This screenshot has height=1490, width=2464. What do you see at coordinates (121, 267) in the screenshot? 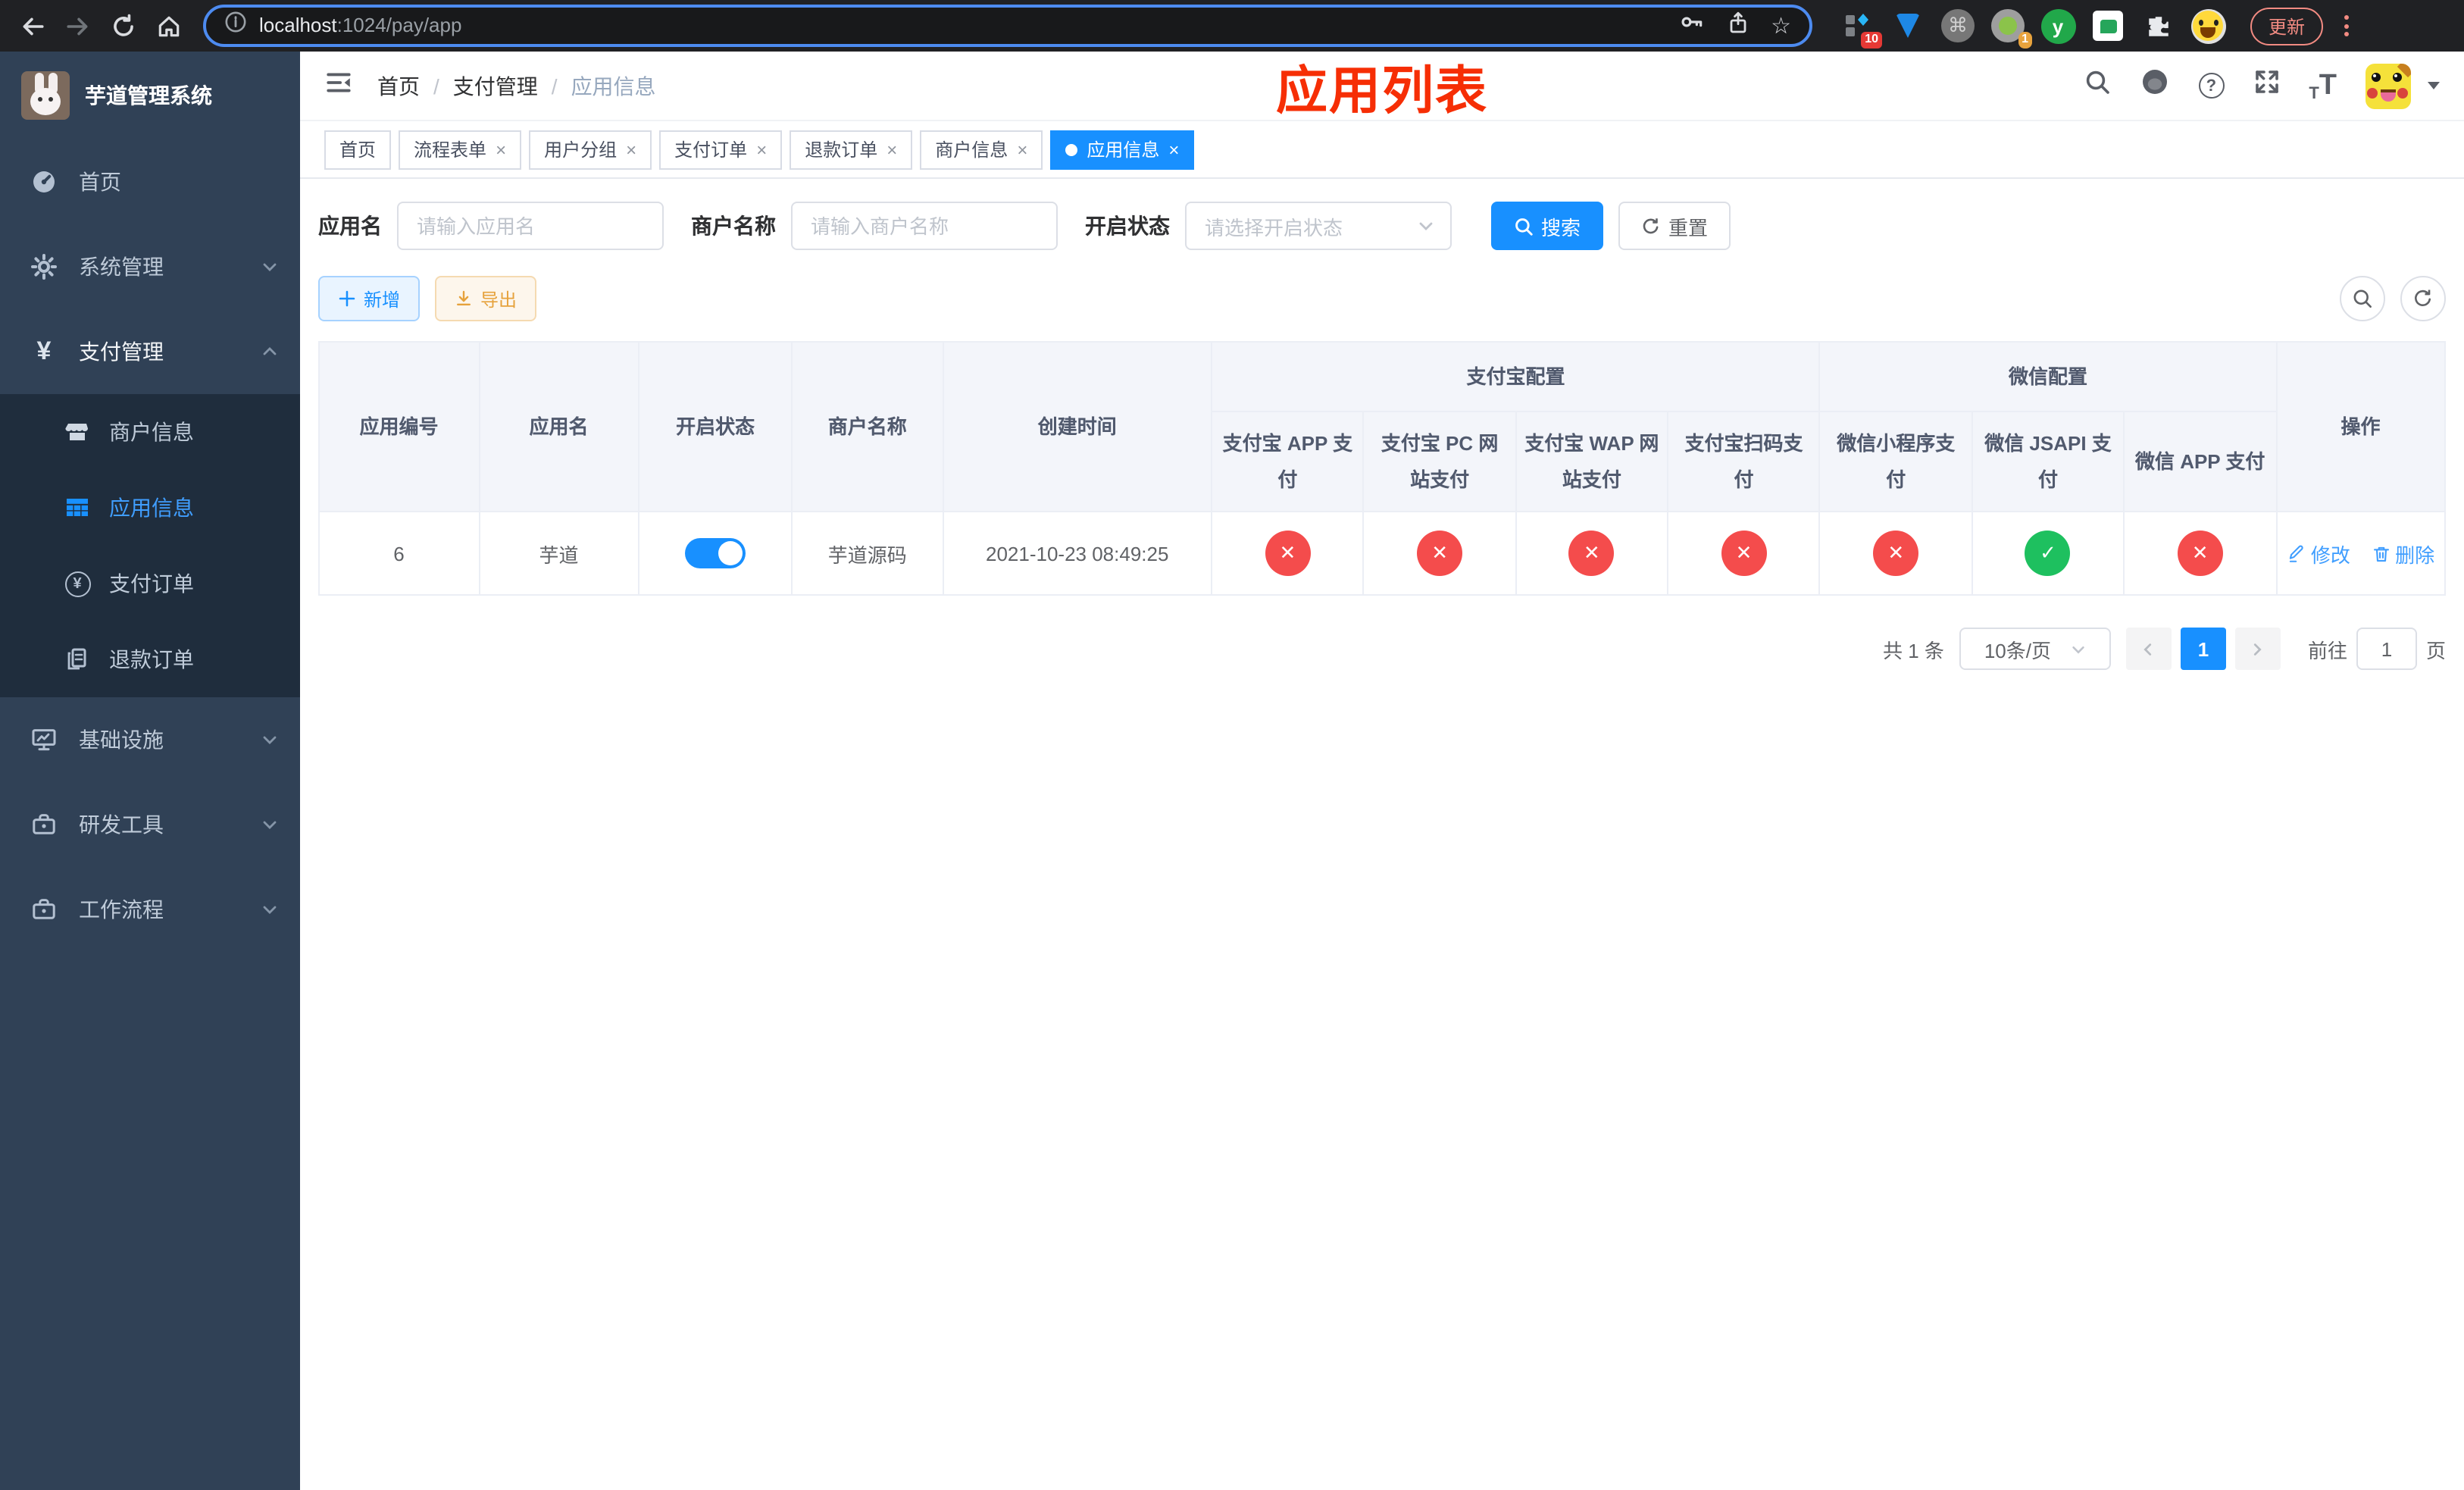
I see `sidebar-item-label: 系统管理` at bounding box center [121, 267].